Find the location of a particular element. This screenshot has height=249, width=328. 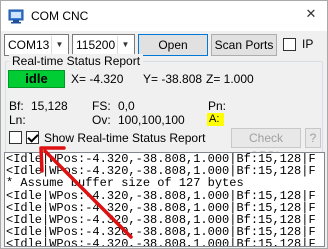

scan-ports-button: Scan Ports is located at coordinates (244, 45).